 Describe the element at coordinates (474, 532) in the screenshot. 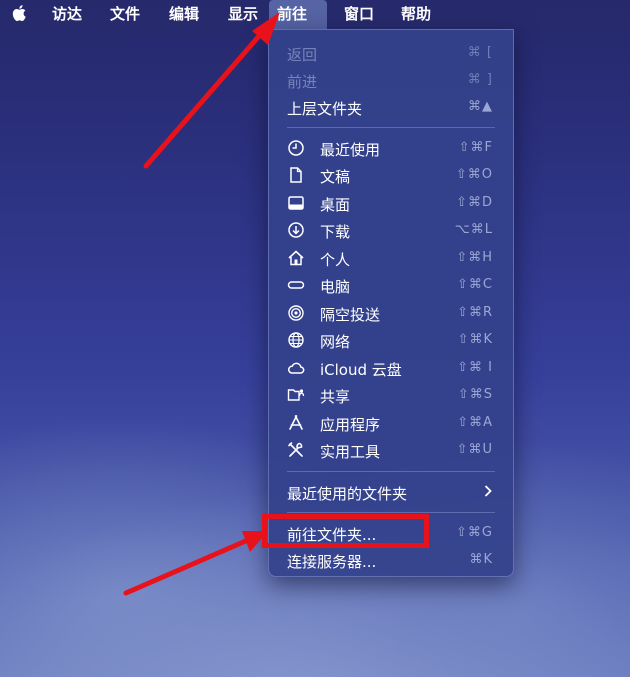

I see `shortcut-label: ⇧⌘G` at that location.